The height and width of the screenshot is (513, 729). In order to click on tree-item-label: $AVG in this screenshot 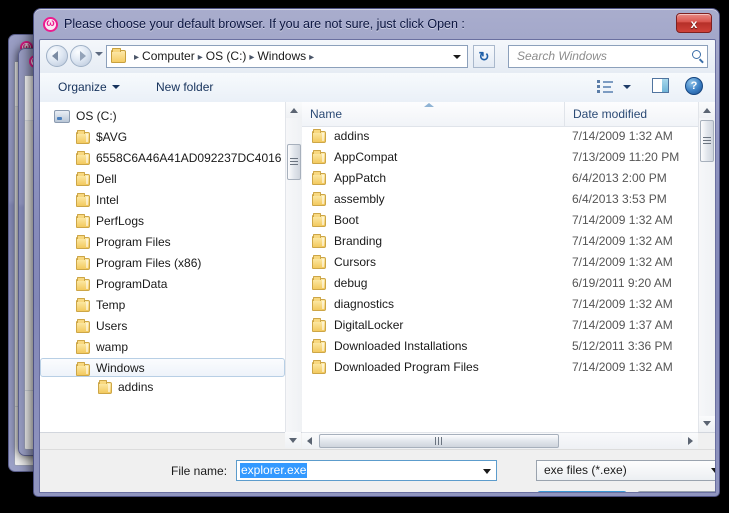, I will do `click(112, 137)`.